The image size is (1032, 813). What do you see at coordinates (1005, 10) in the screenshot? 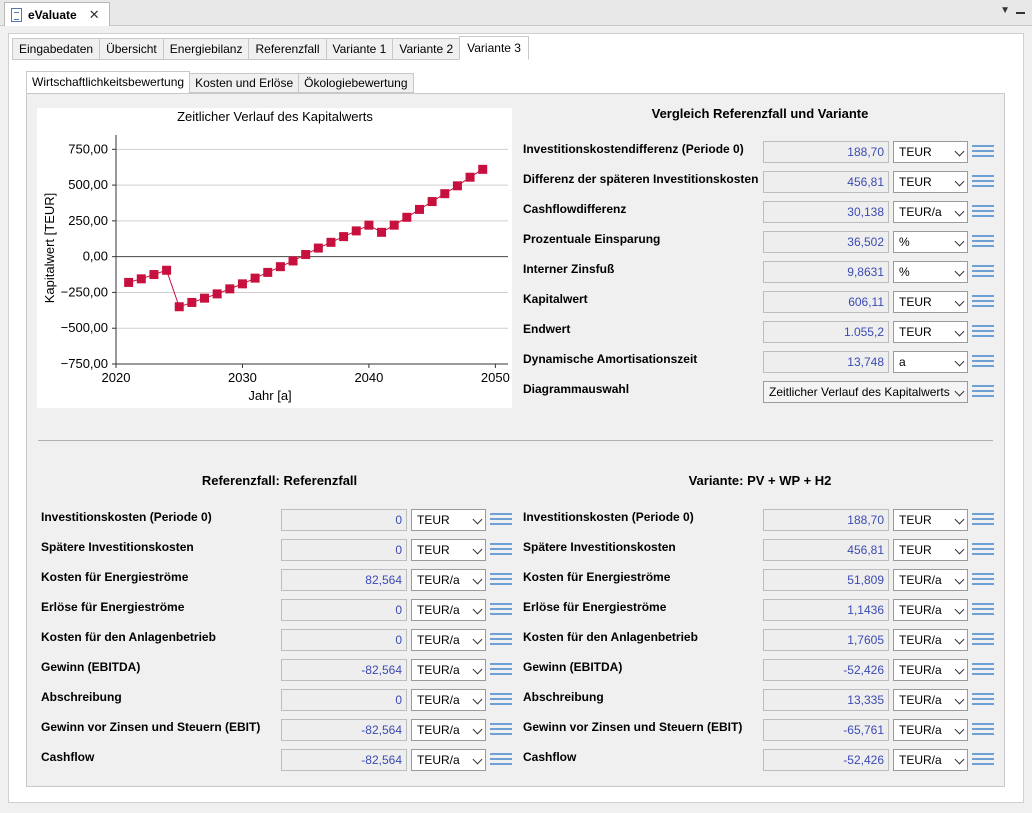
I see `view-menu-icon: ▼` at bounding box center [1005, 10].